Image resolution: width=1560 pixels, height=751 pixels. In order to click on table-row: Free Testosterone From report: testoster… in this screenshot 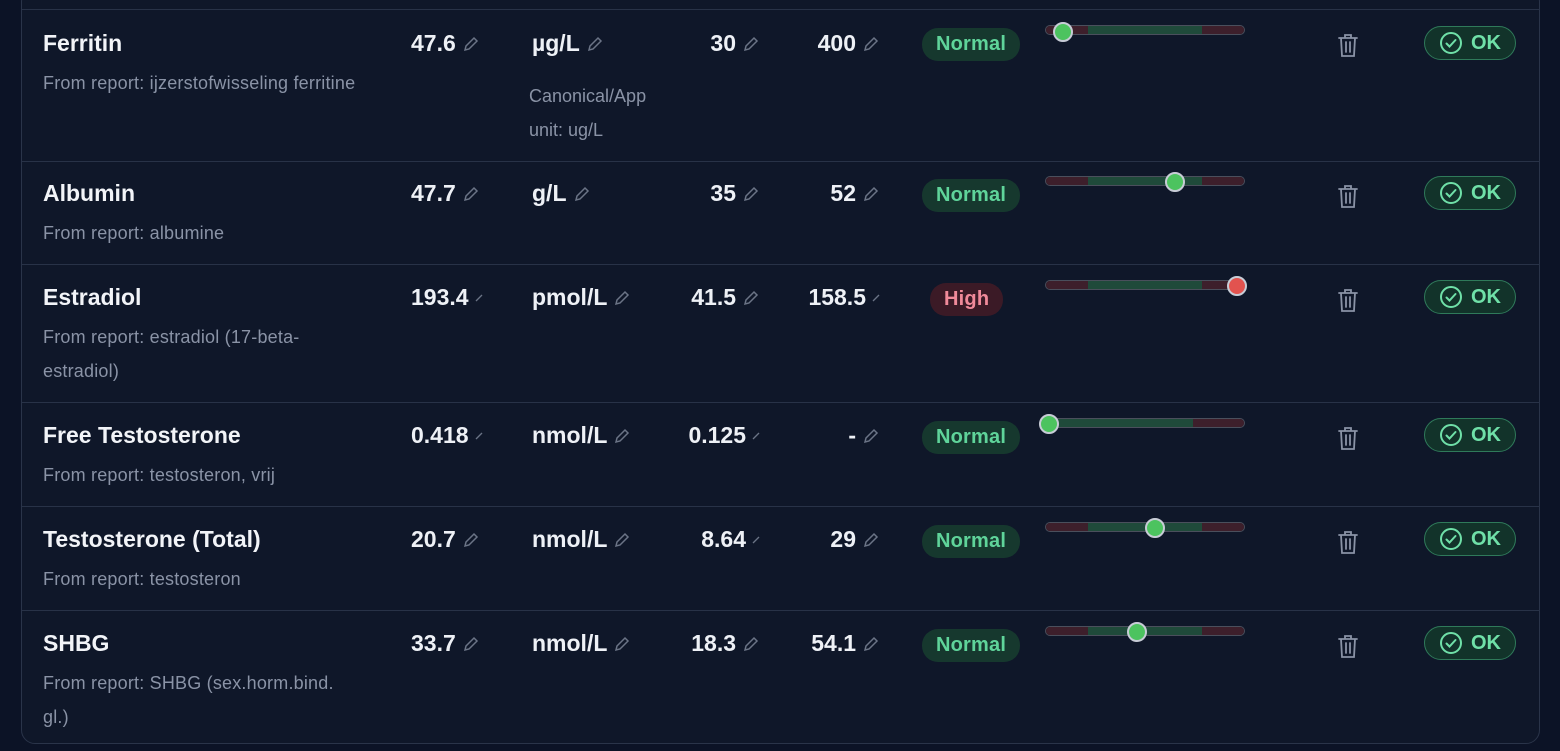, I will do `click(781, 455)`.